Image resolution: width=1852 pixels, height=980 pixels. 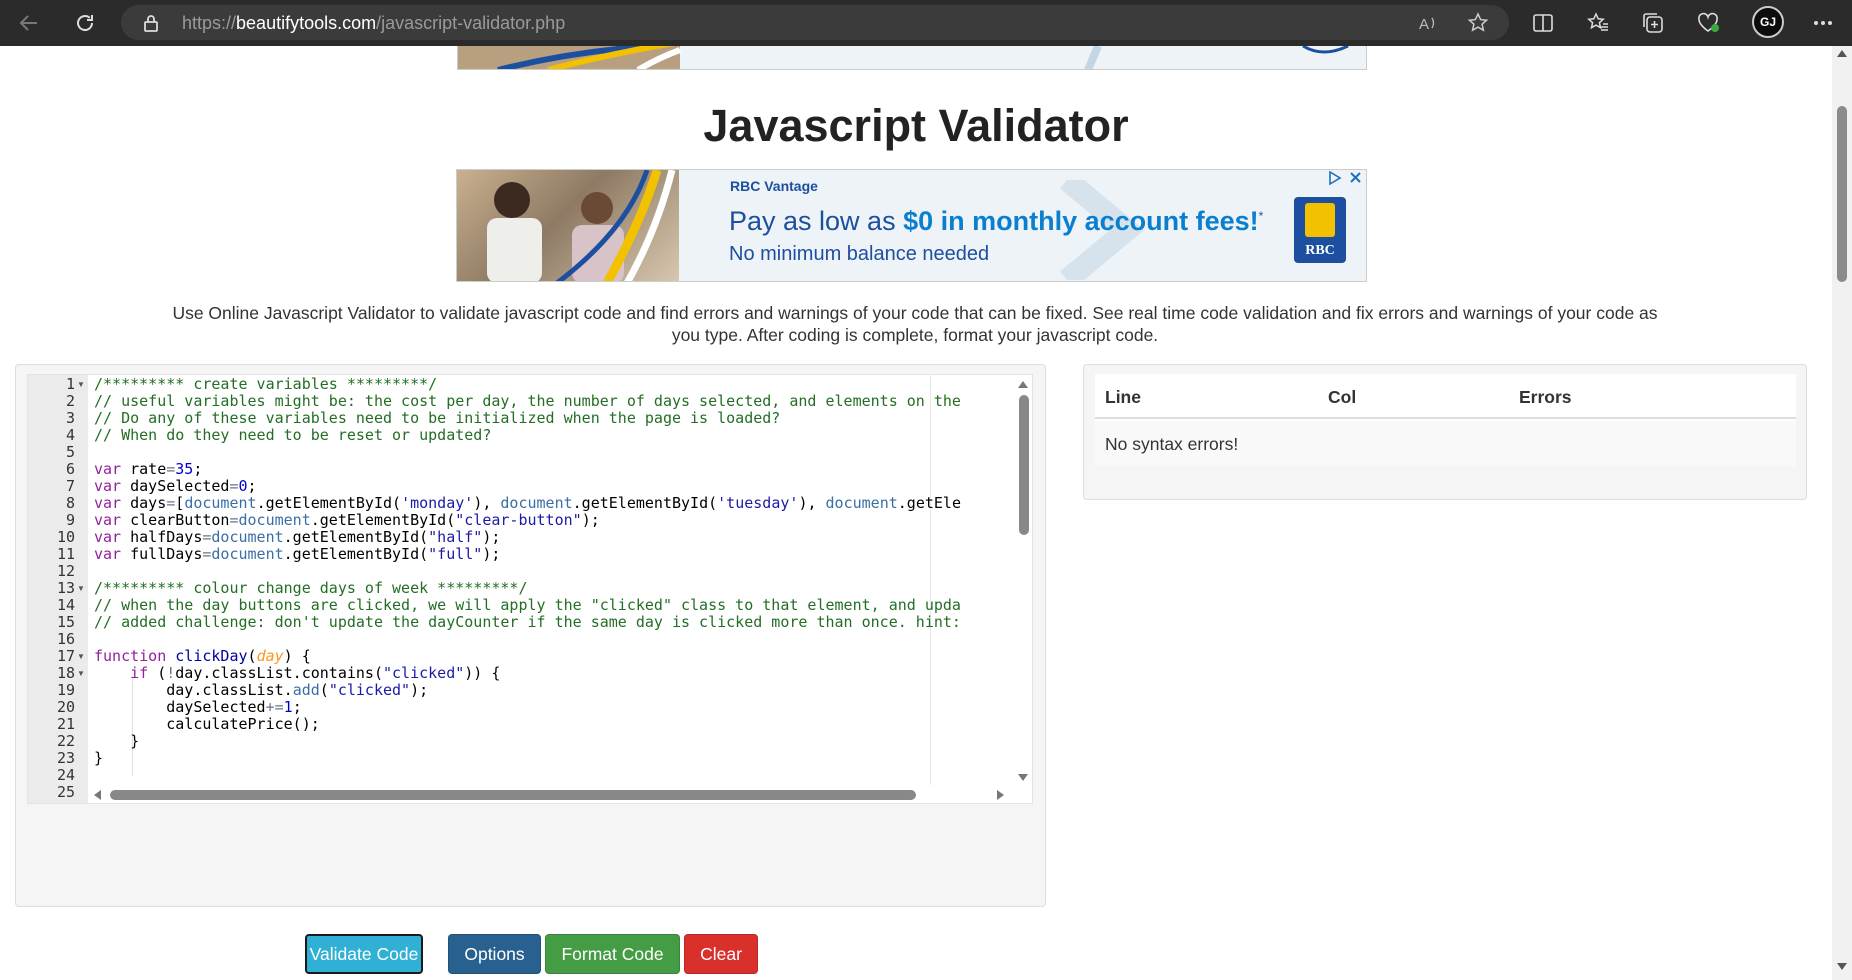 I want to click on rbc-logo-text: RBC, so click(x=1320, y=250).